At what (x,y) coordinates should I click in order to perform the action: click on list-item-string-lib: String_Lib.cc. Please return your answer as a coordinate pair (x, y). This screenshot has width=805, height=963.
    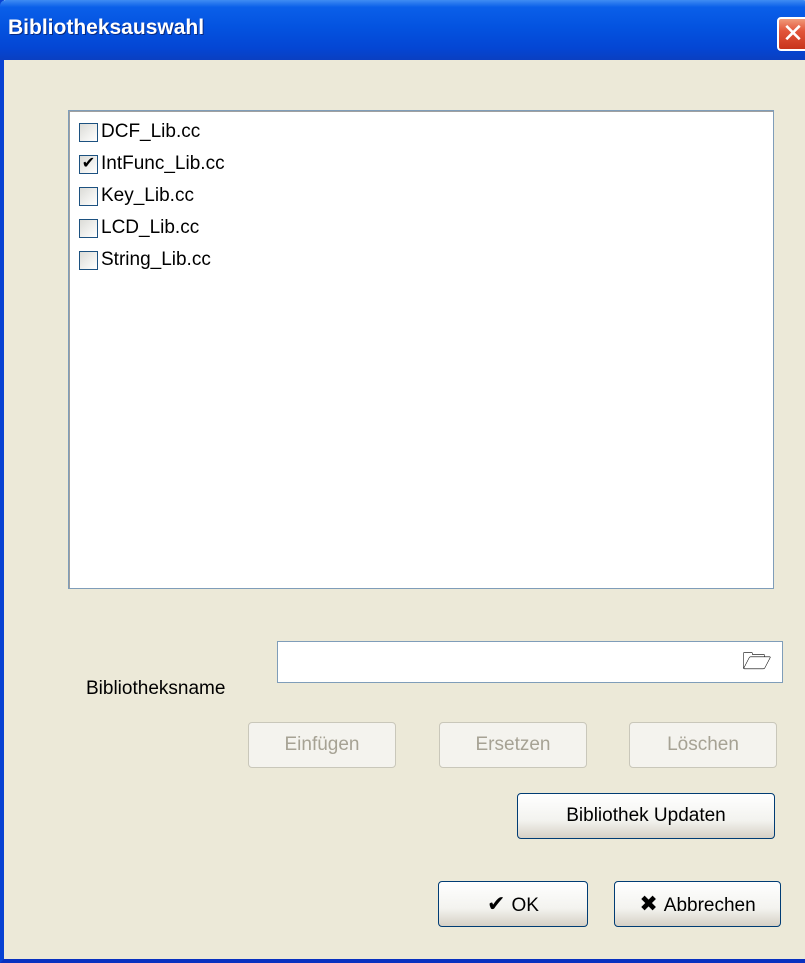
    Looking at the image, I should click on (145, 260).